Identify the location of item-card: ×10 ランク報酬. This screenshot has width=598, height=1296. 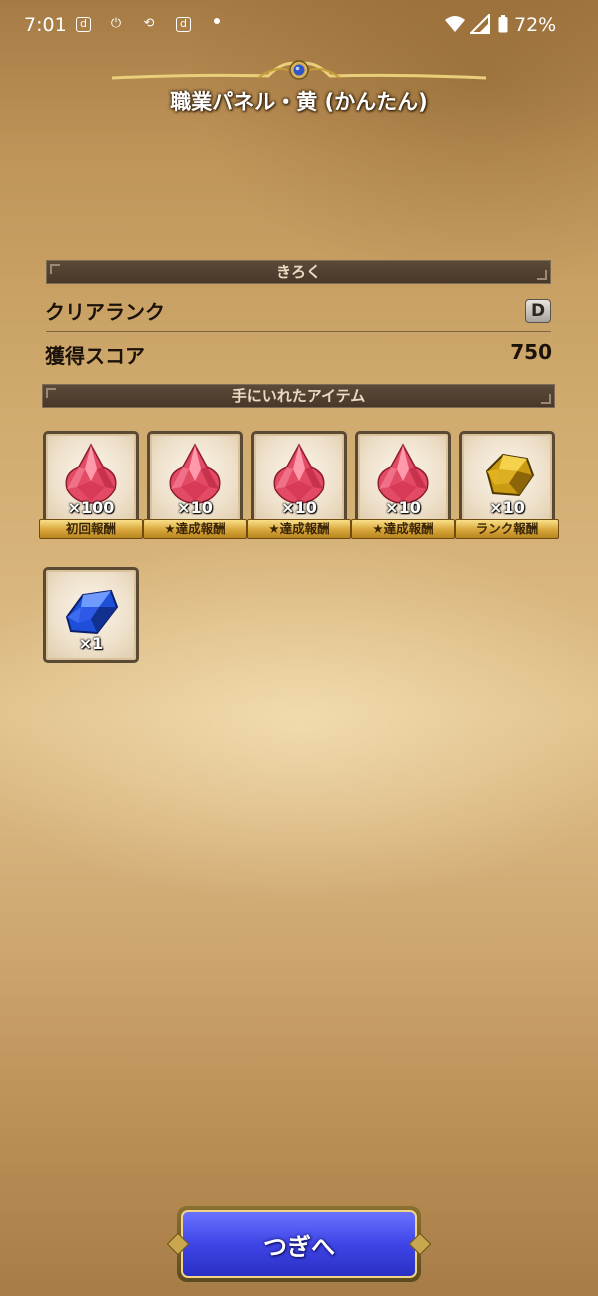
(507, 485).